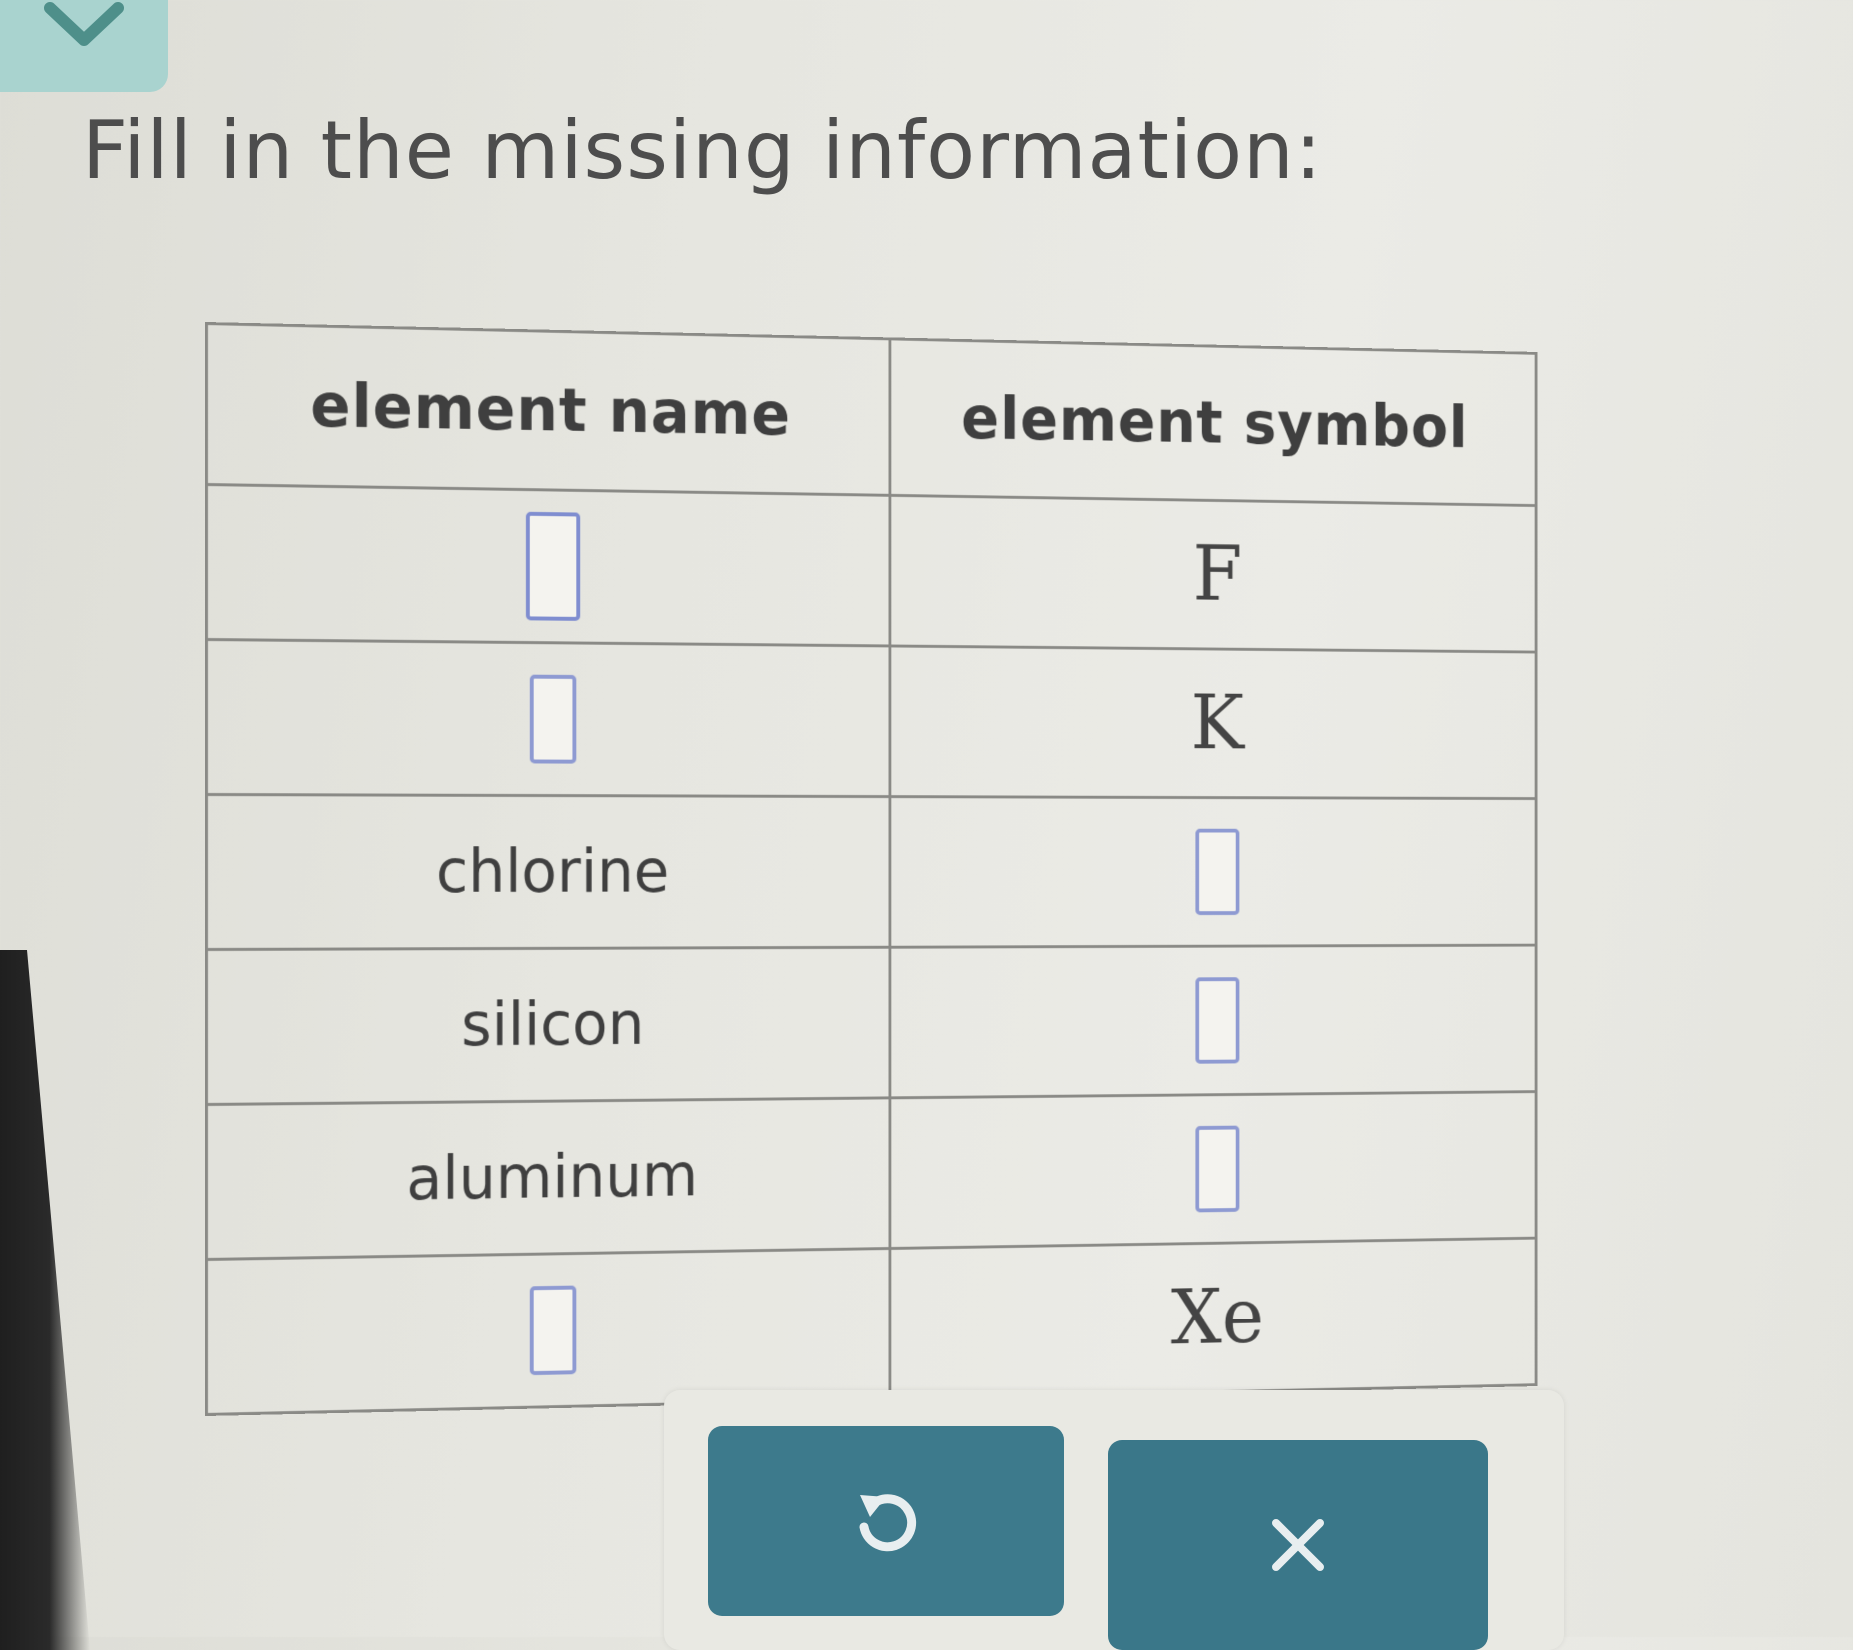  Describe the element at coordinates (547, 1179) in the screenshot. I see `element-name-cell: aluminum` at that location.